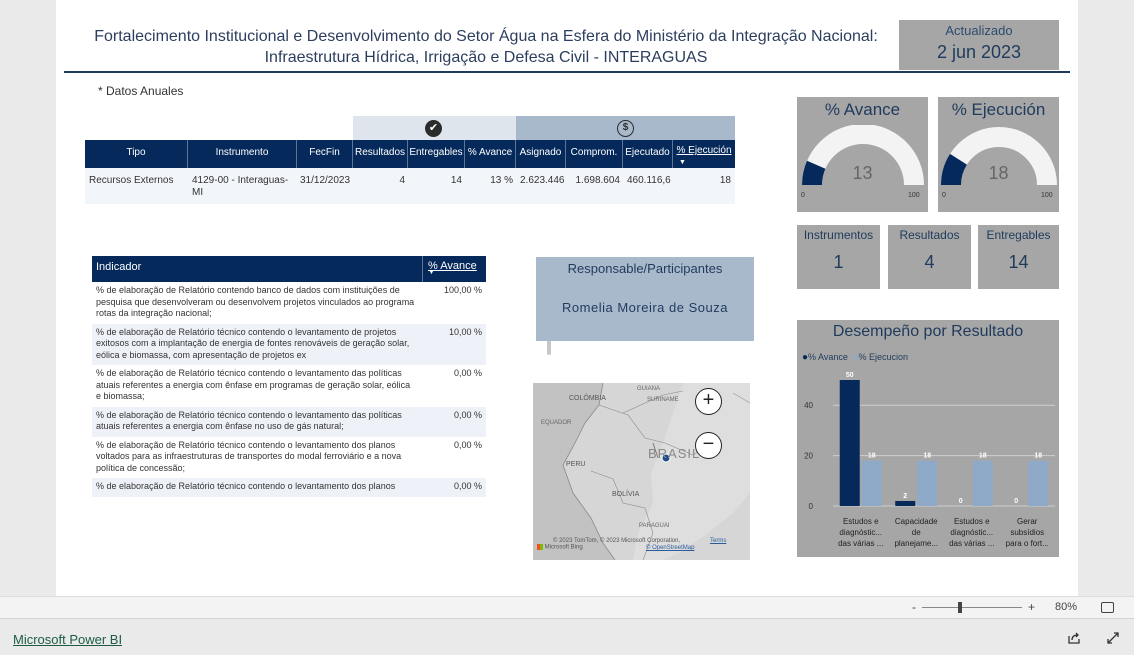  Describe the element at coordinates (674, 453) in the screenshot. I see `map-label: BRASIL` at that location.